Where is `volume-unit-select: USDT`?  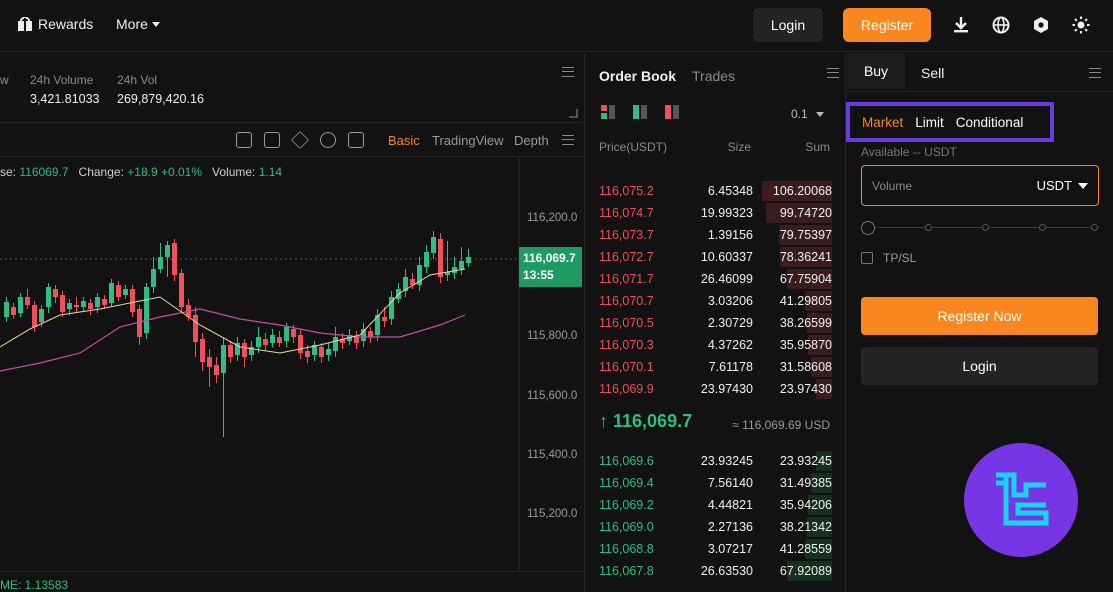
volume-unit-select: USDT is located at coordinates (1062, 185).